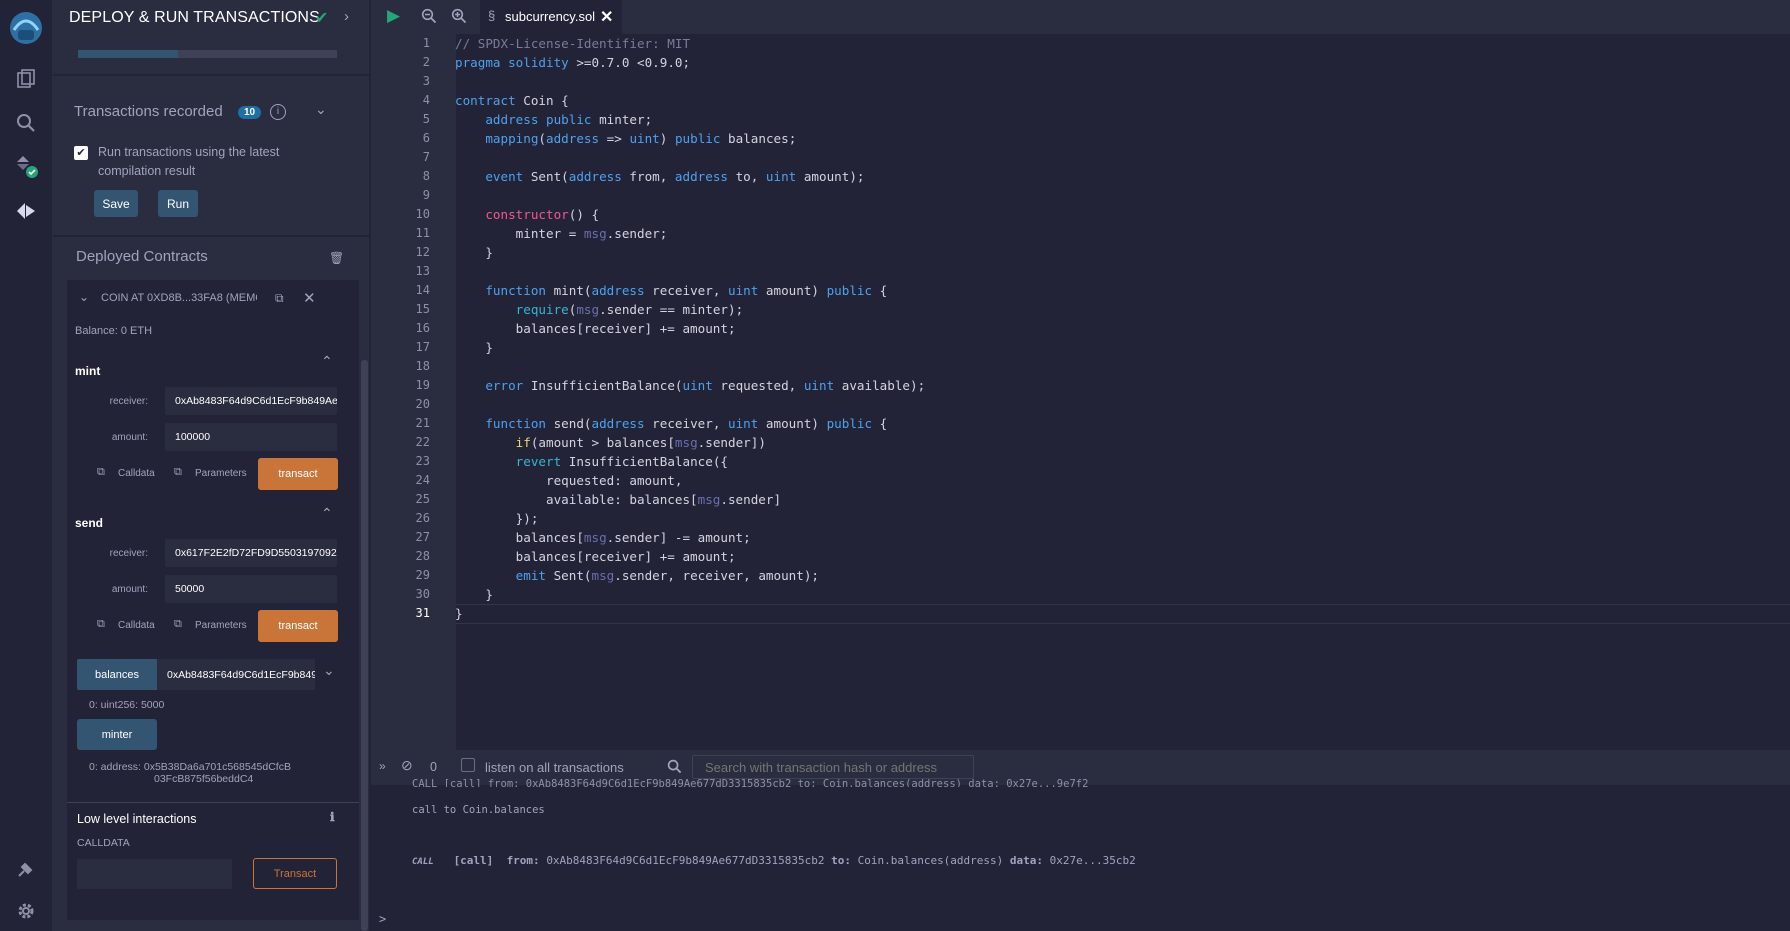  Describe the element at coordinates (637, 575) in the screenshot. I see `code-line: emit Sent(msg.sender, receiver, amount);` at that location.